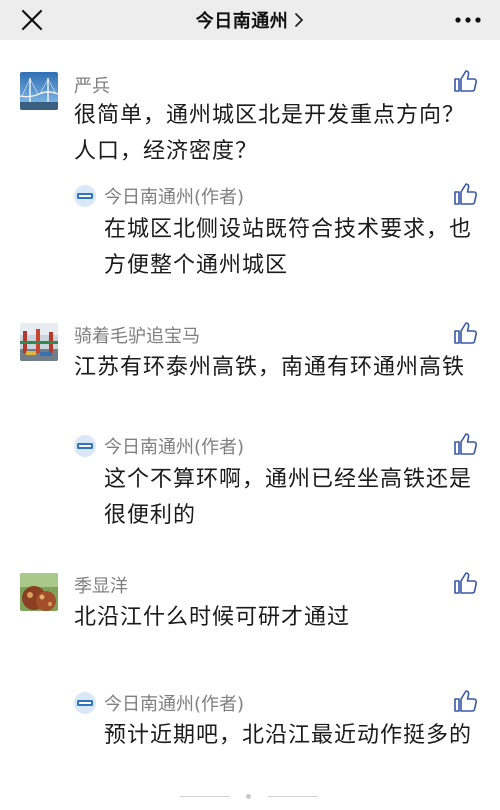 The width and height of the screenshot is (500, 810). Describe the element at coordinates (242, 21) in the screenshot. I see `page-title: 今日南通州` at that location.